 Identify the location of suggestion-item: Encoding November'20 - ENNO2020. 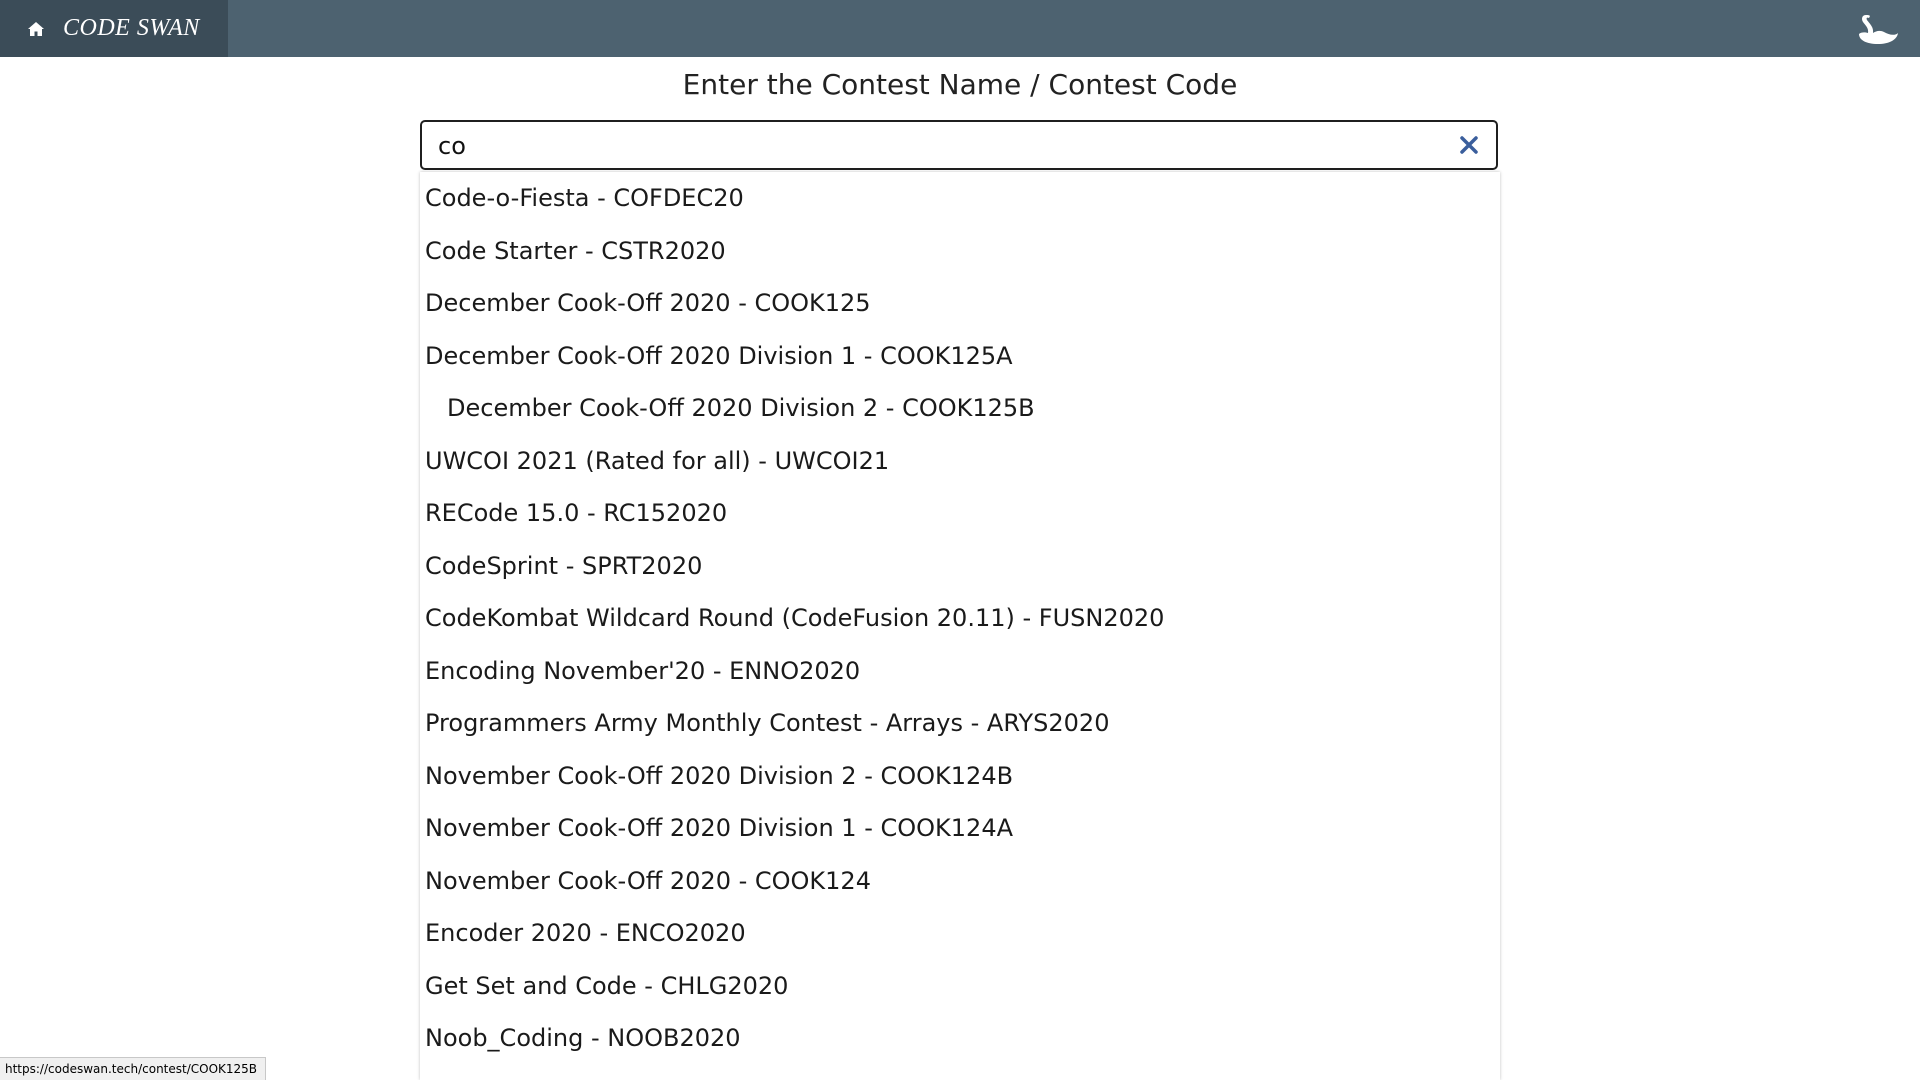
(960, 671).